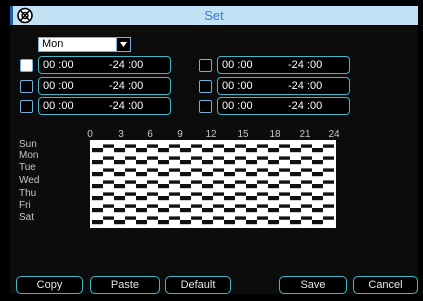 Image resolution: width=423 pixels, height=301 pixels. I want to click on hour-label: 3, so click(121, 134).